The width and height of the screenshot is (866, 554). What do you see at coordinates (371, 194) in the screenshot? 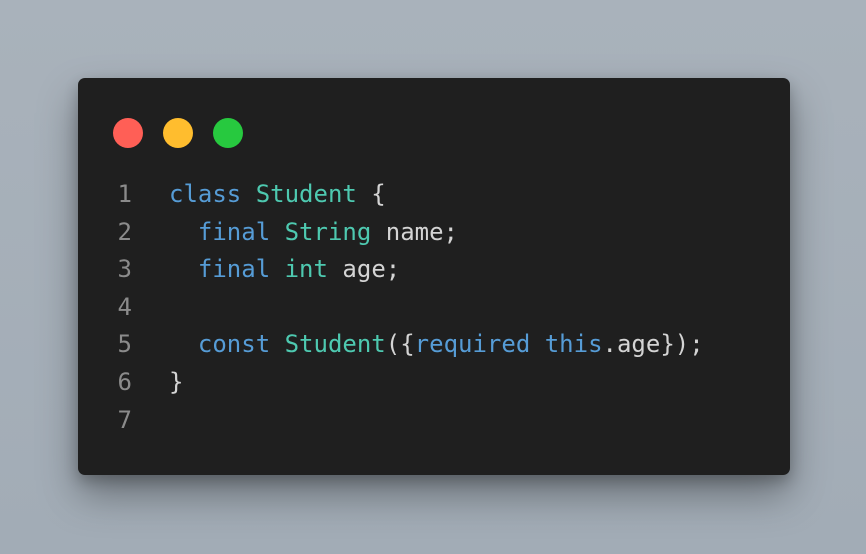
I see `code-token: {` at bounding box center [371, 194].